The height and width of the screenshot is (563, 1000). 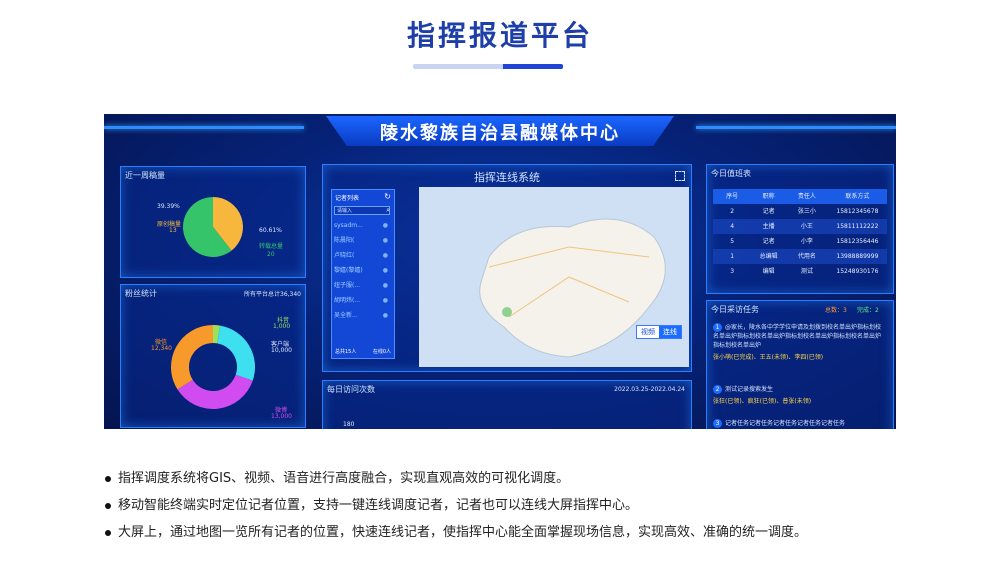 I want to click on bullet-dot, so click(x=108, y=478).